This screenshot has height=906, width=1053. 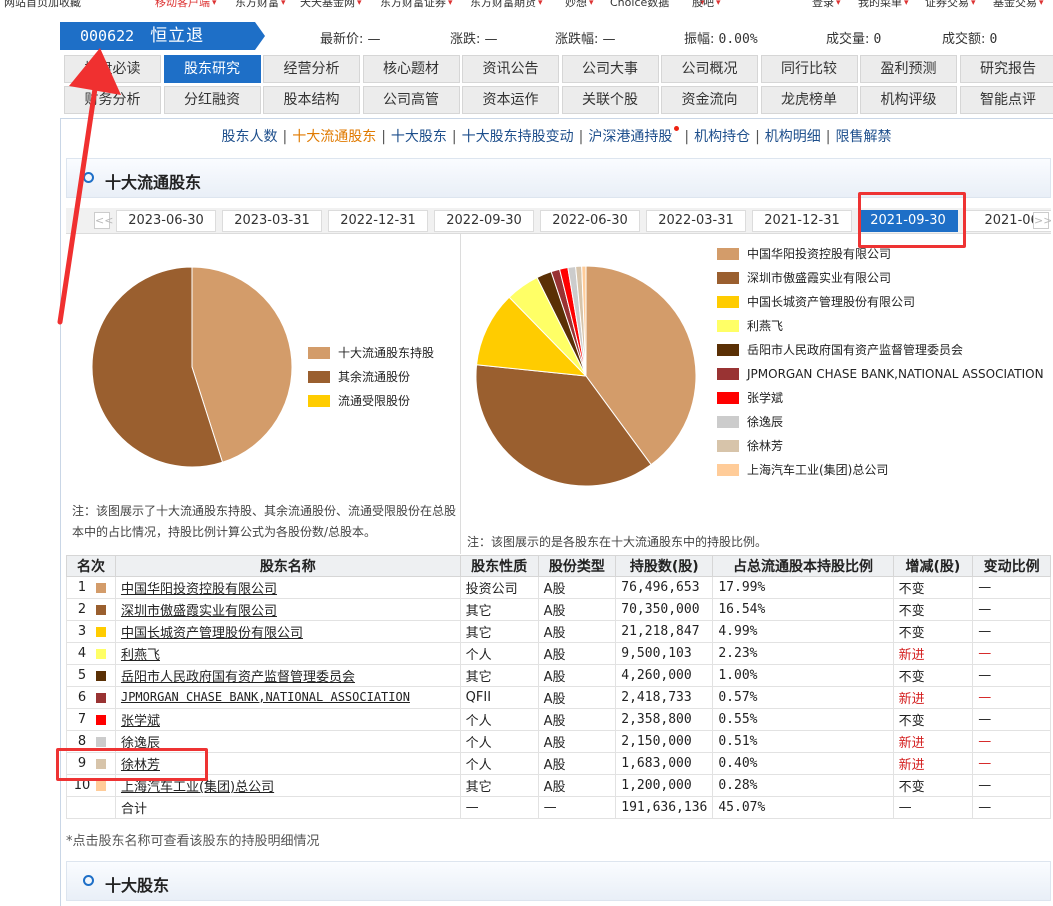 I want to click on legend-item: 深圳市傲盛霞实业有限公司, so click(x=880, y=283).